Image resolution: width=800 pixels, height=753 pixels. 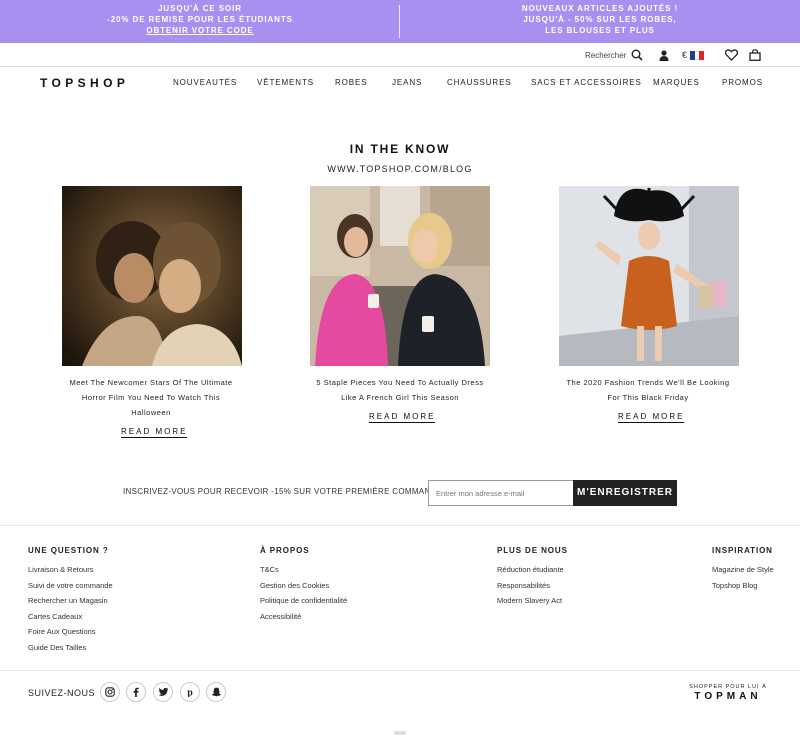 I want to click on footer-link-style-magazine: Magazine de Style, so click(x=743, y=570).